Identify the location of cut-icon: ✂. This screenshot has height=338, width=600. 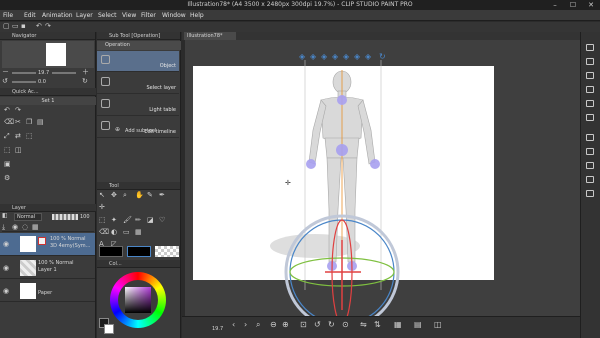
(18, 122).